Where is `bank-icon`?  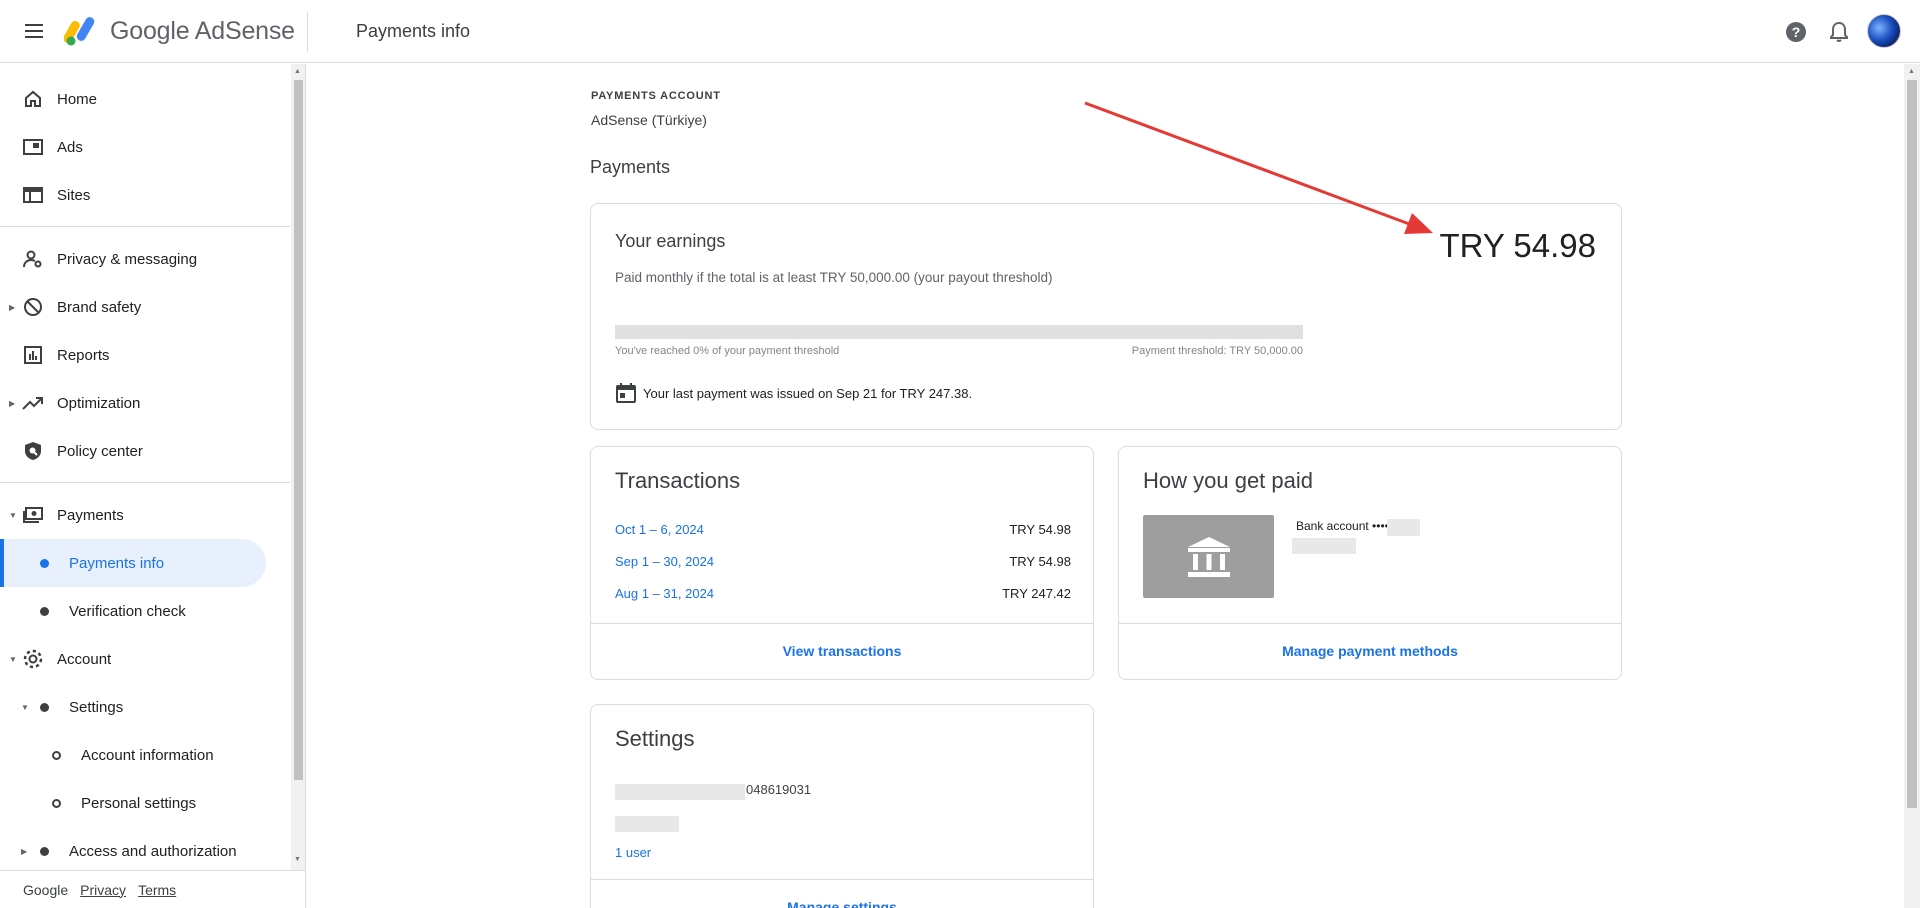 bank-icon is located at coordinates (1208, 556).